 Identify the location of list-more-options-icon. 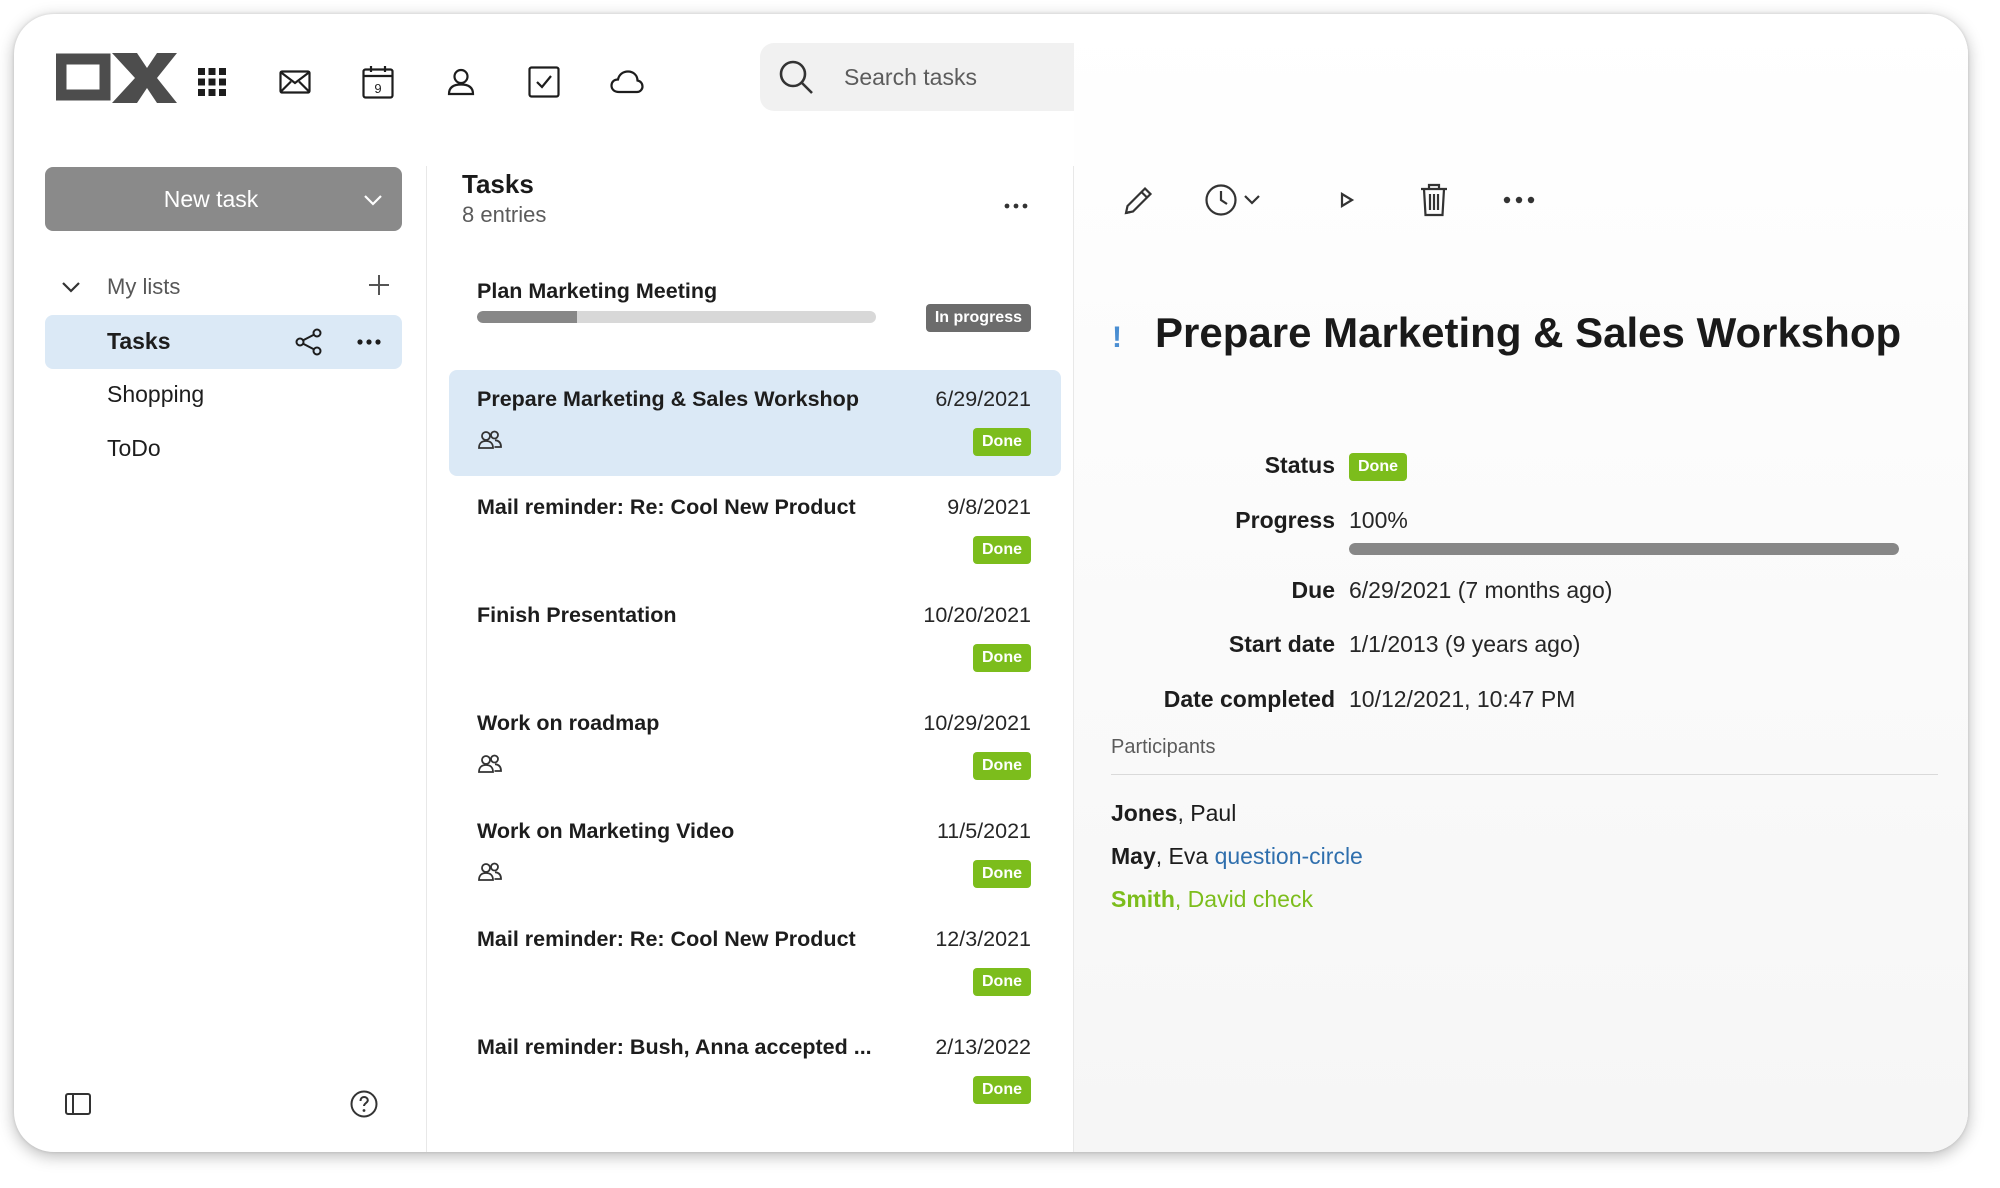
(1016, 206).